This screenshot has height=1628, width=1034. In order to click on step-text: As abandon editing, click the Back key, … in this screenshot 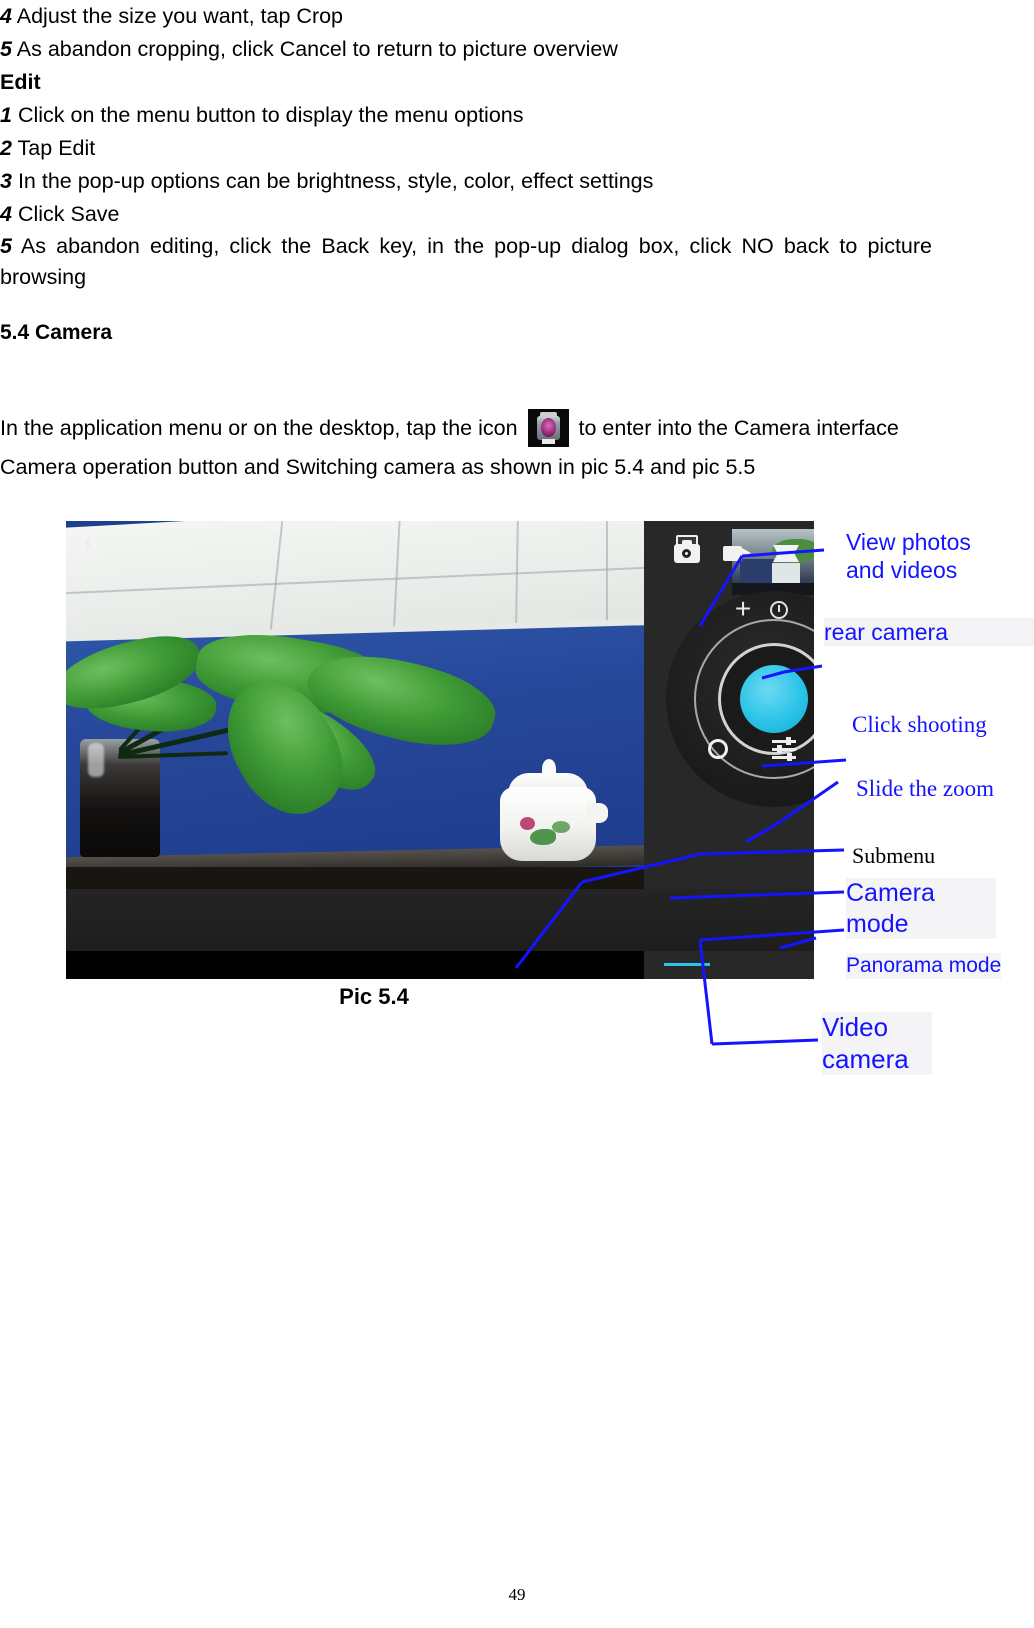, I will do `click(466, 261)`.